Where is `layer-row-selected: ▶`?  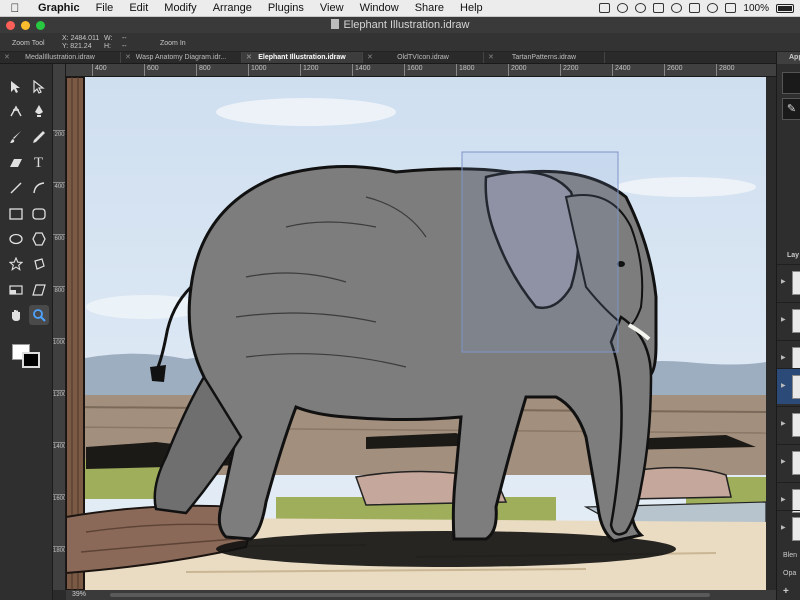 layer-row-selected: ▶ is located at coordinates (788, 386).